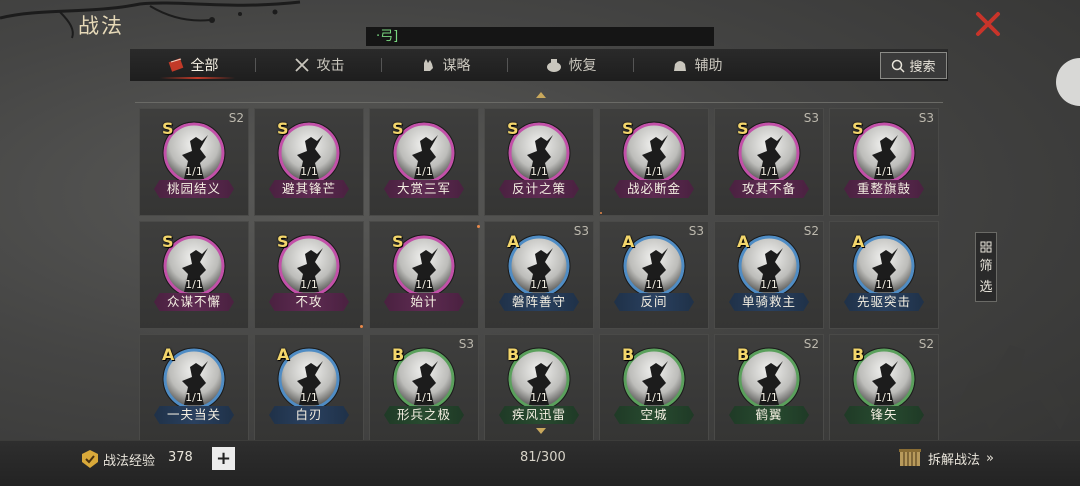 The height and width of the screenshot is (486, 1080). What do you see at coordinates (910, 457) in the screenshot?
I see `scroll-bundle-icon` at bounding box center [910, 457].